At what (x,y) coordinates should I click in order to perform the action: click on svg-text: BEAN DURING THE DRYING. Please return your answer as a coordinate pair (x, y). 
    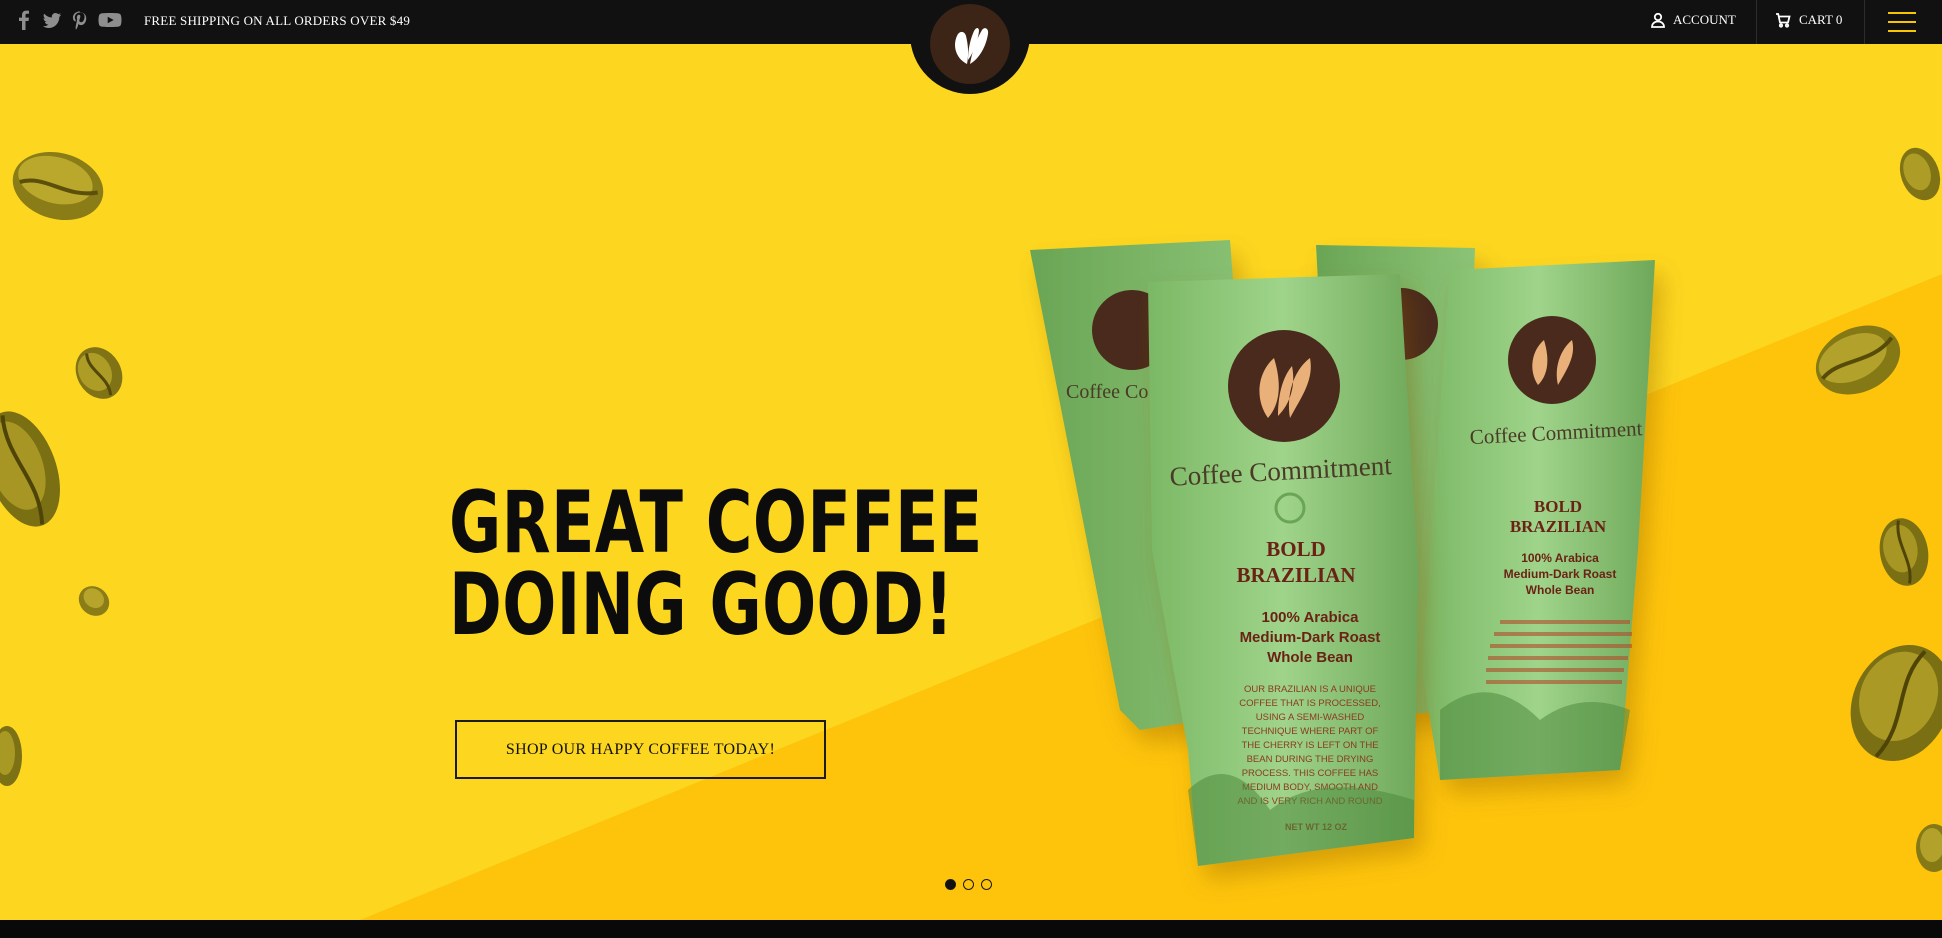
    Looking at the image, I should click on (1310, 759).